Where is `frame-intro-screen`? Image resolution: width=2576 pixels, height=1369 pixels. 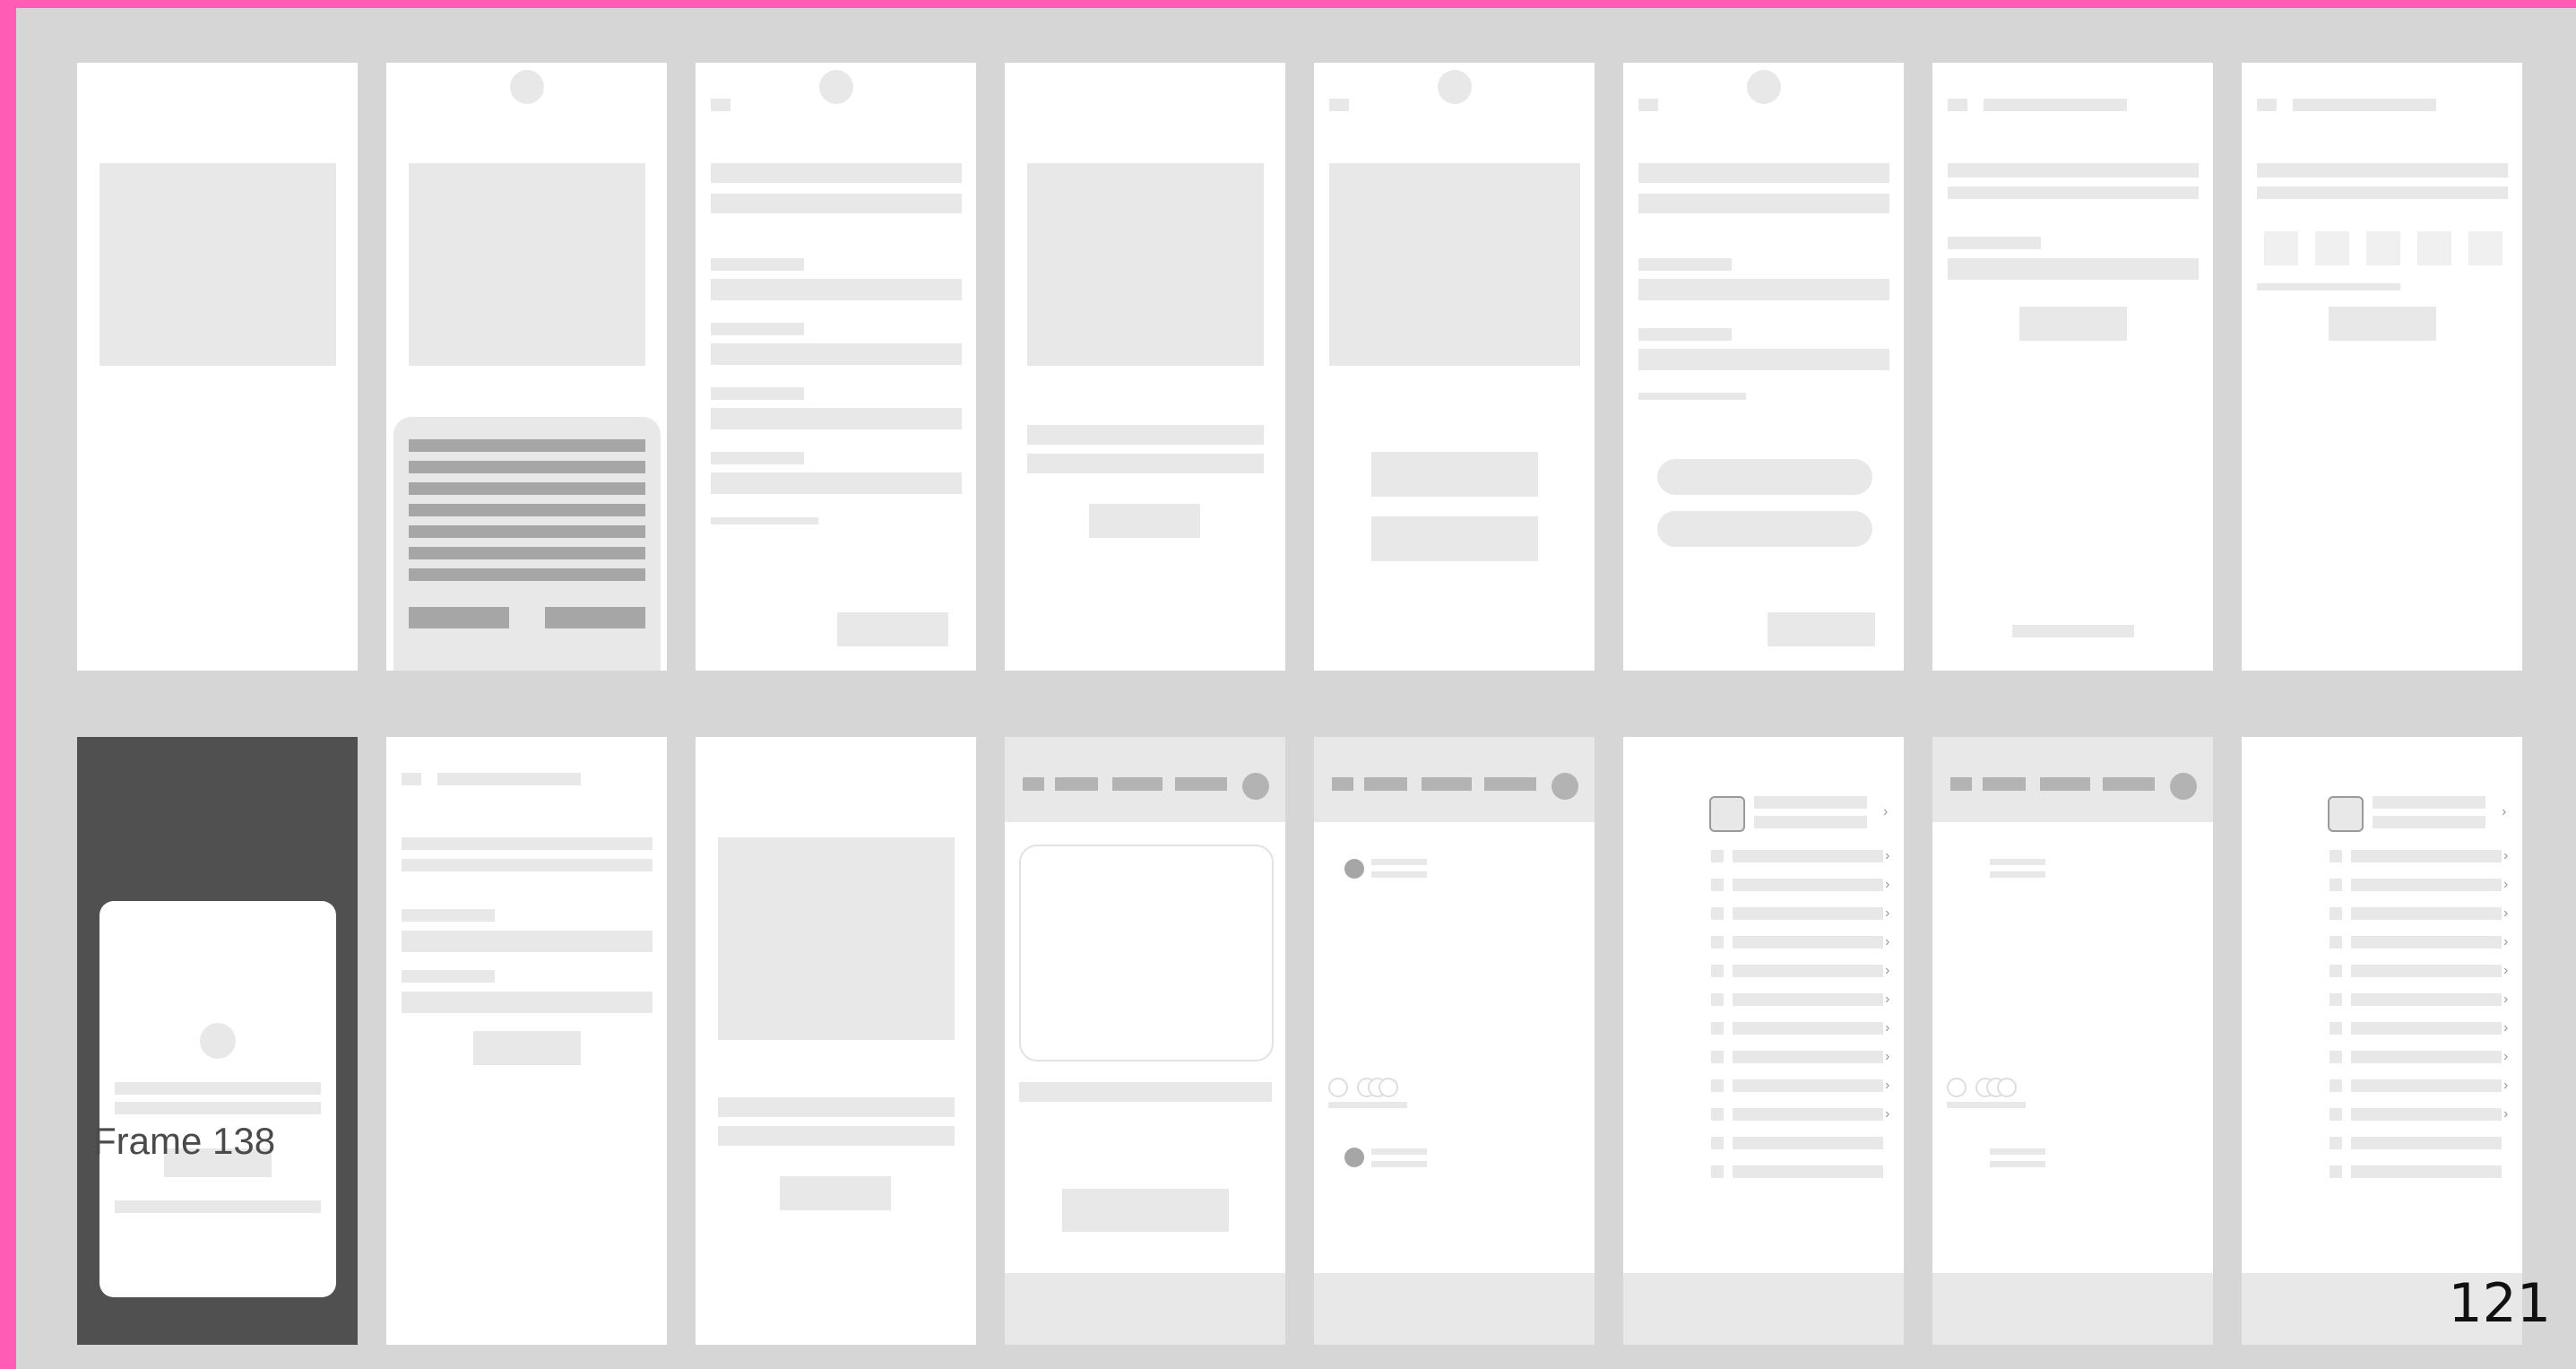
frame-intro-screen is located at coordinates (1145, 367).